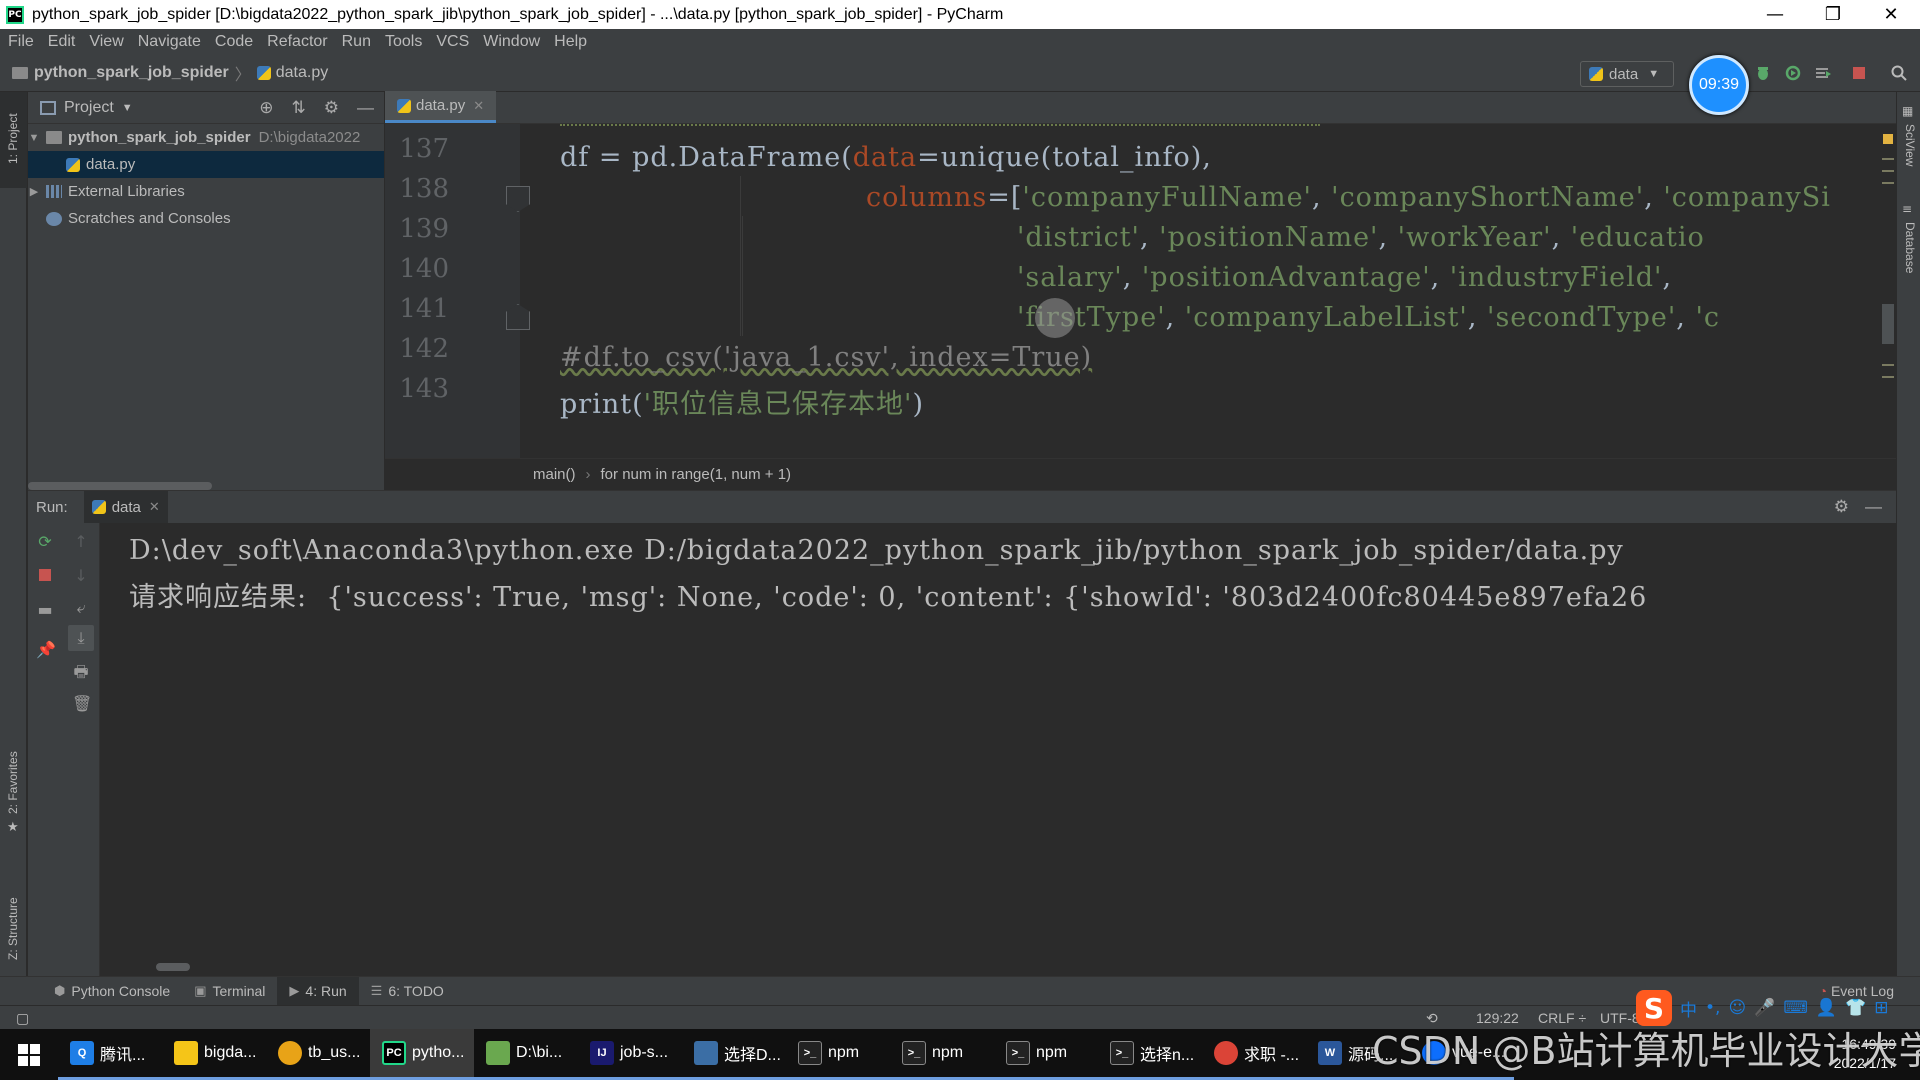  Describe the element at coordinates (125, 507) in the screenshot. I see `run-tab-data: data ✕` at that location.